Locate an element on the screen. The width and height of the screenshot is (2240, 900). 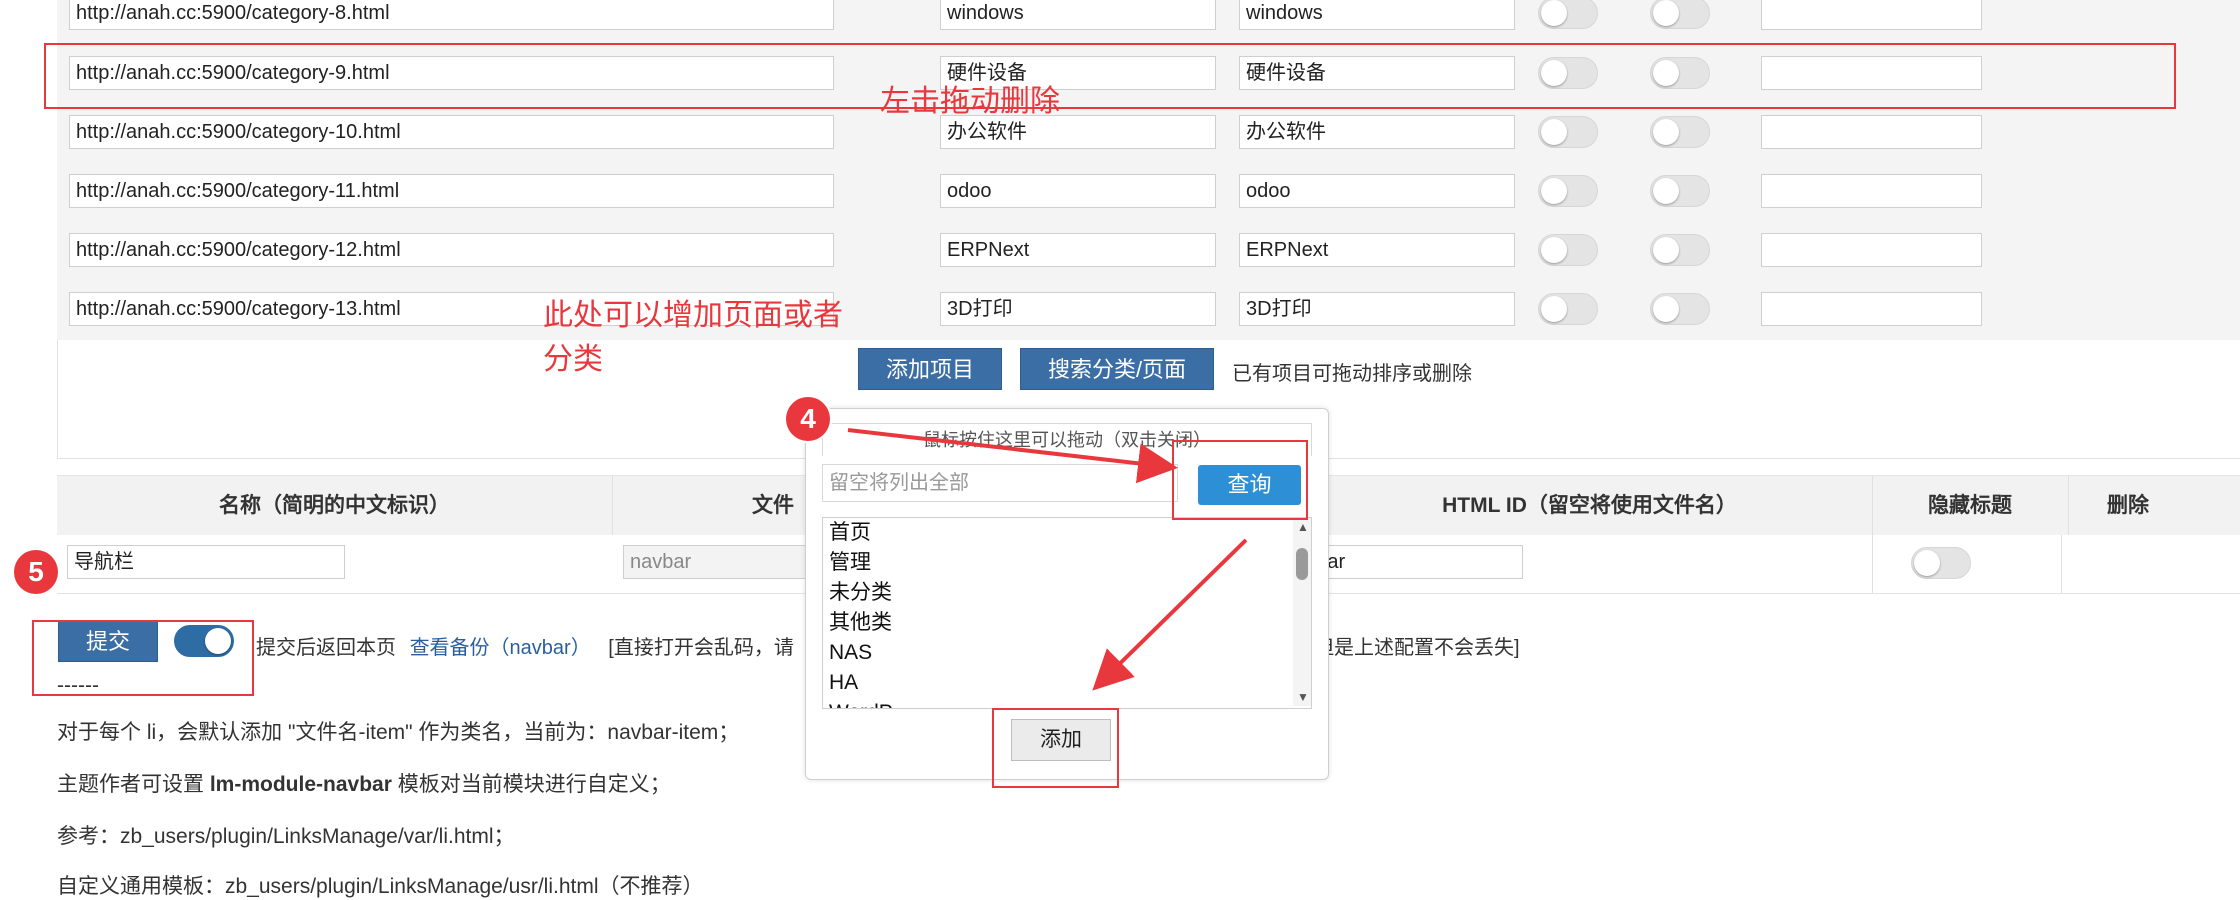
arrow-to-query-icon is located at coordinates (1012, 456).